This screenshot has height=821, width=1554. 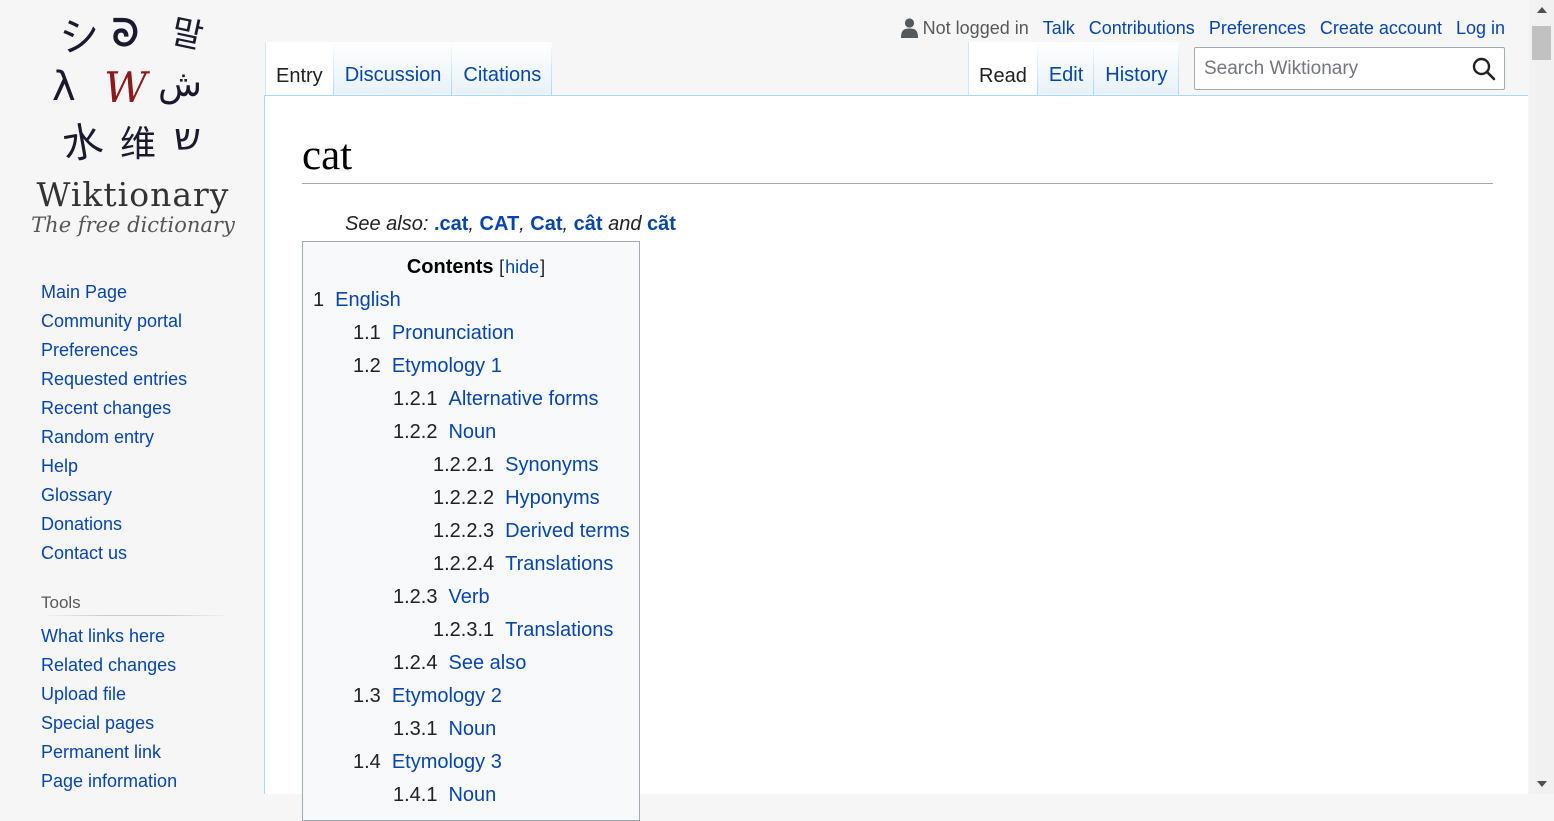 What do you see at coordinates (1484, 68) in the screenshot?
I see `search-button` at bounding box center [1484, 68].